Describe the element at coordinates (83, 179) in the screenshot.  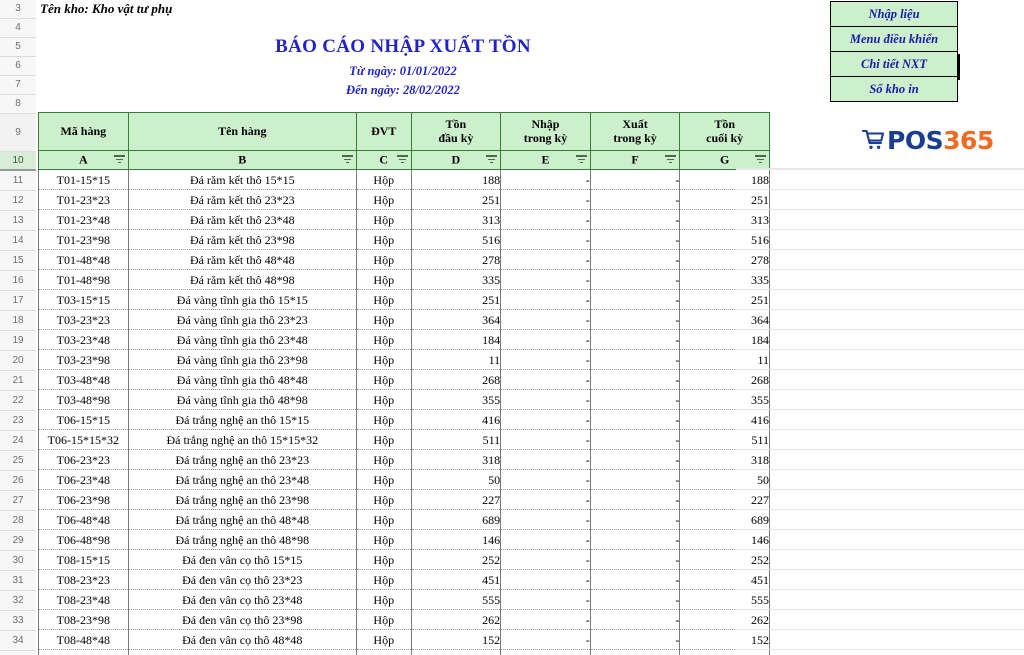
I see `cell-ma-hang: T01-15*15` at that location.